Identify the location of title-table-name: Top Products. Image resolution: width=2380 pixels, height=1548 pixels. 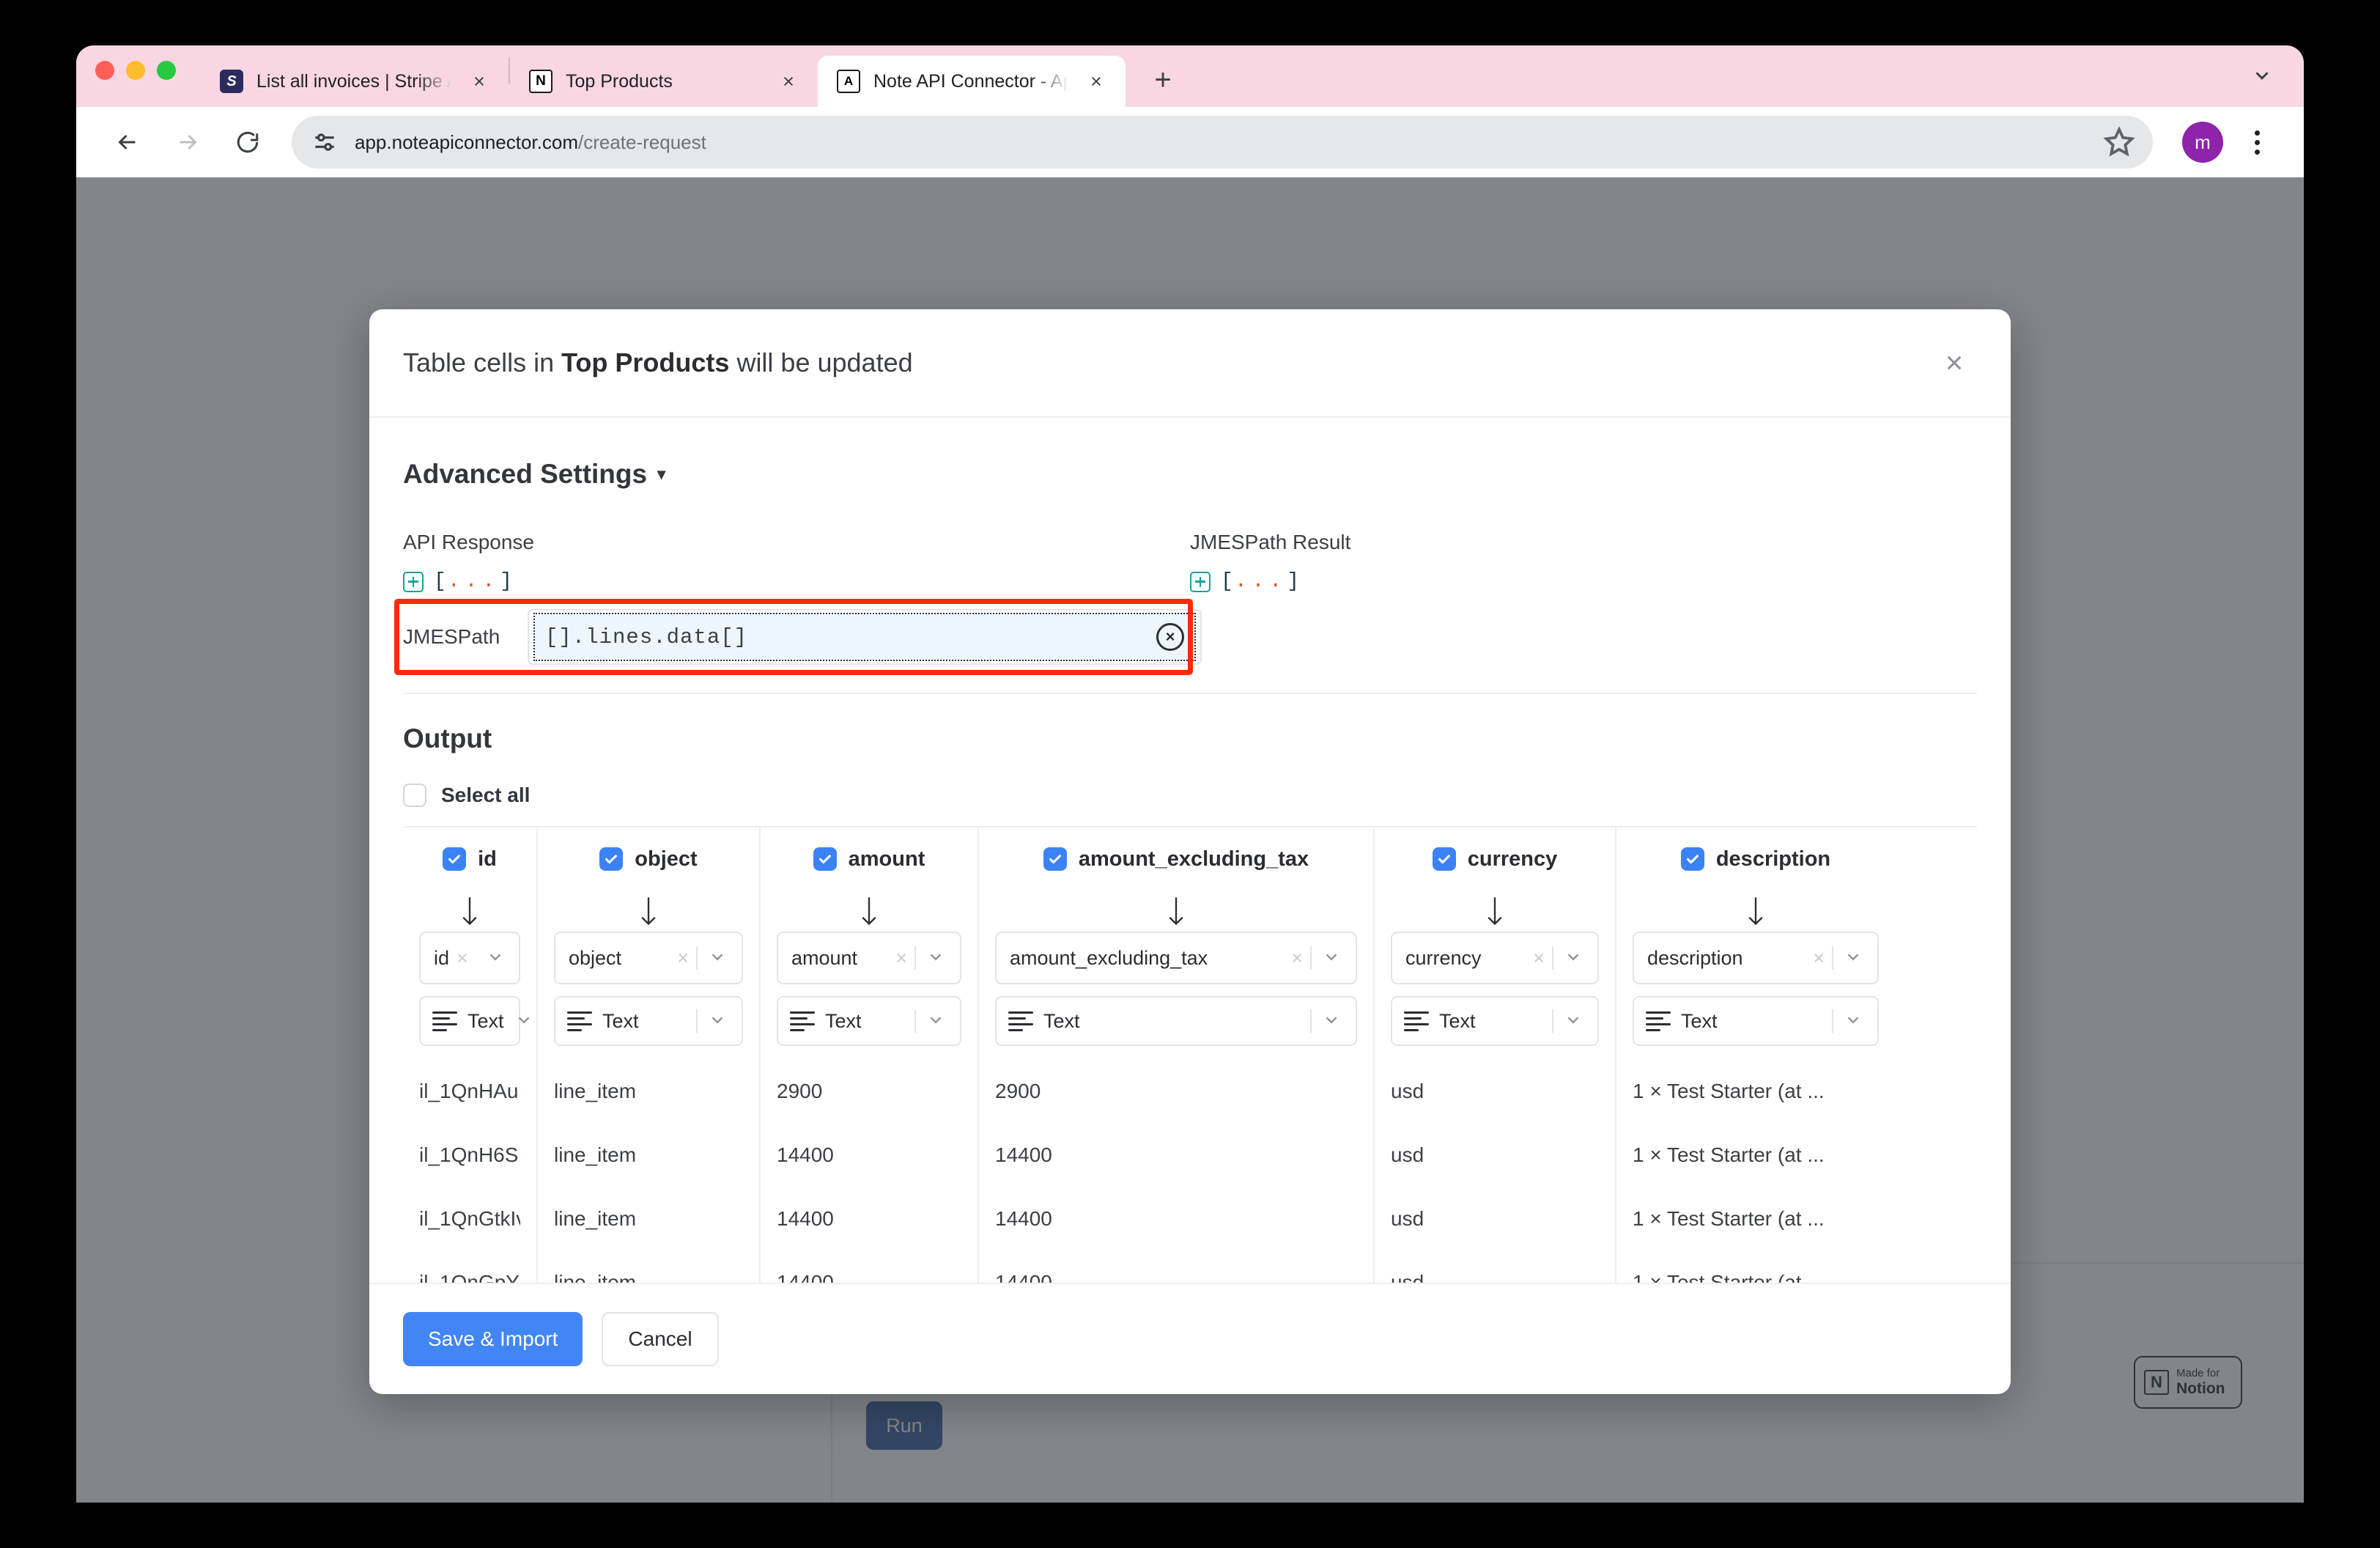
(645, 362).